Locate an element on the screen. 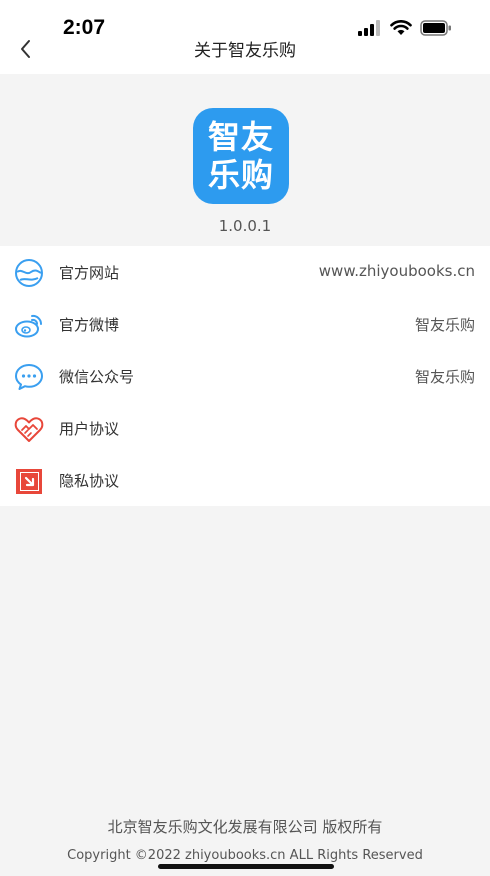 The height and width of the screenshot is (876, 490). status-icons is located at coordinates (405, 28).